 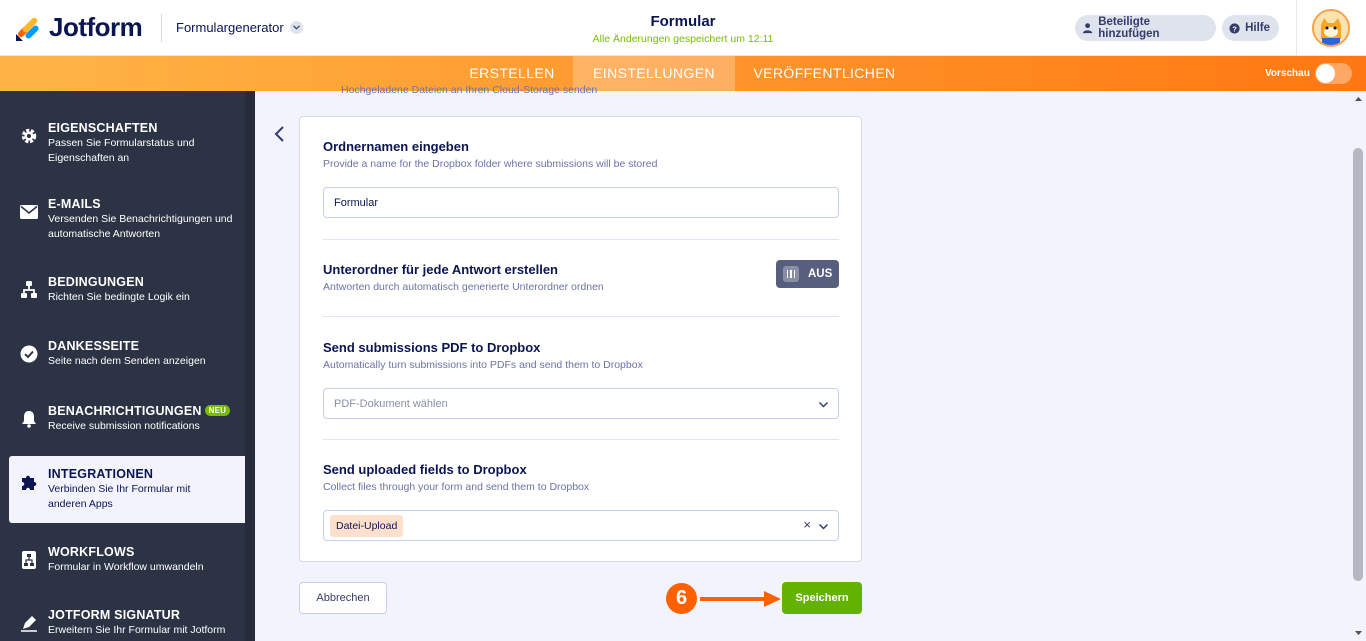 What do you see at coordinates (126, 567) in the screenshot?
I see `sidebar-item-desc: Formular in Workflow umwandeln` at bounding box center [126, 567].